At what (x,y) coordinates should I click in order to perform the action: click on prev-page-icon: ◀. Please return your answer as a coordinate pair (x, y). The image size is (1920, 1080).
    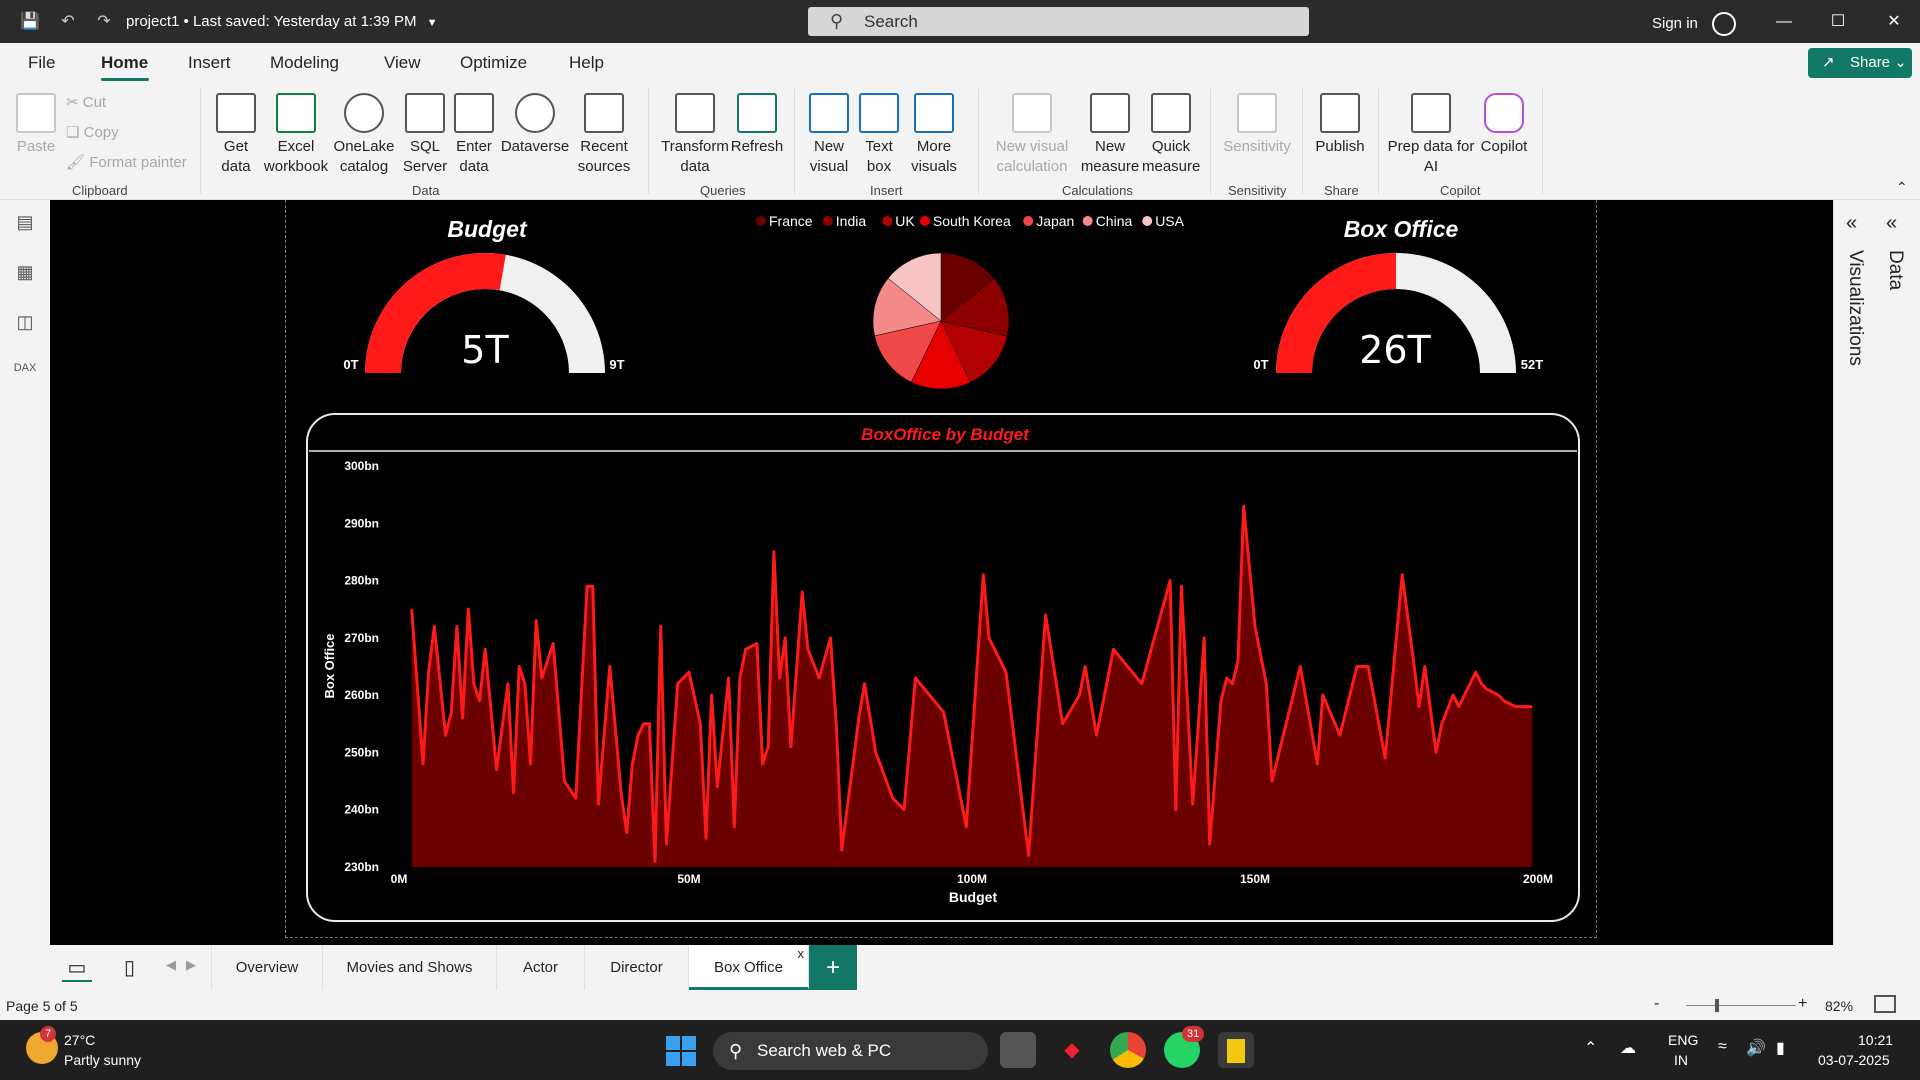
    Looking at the image, I should click on (171, 965).